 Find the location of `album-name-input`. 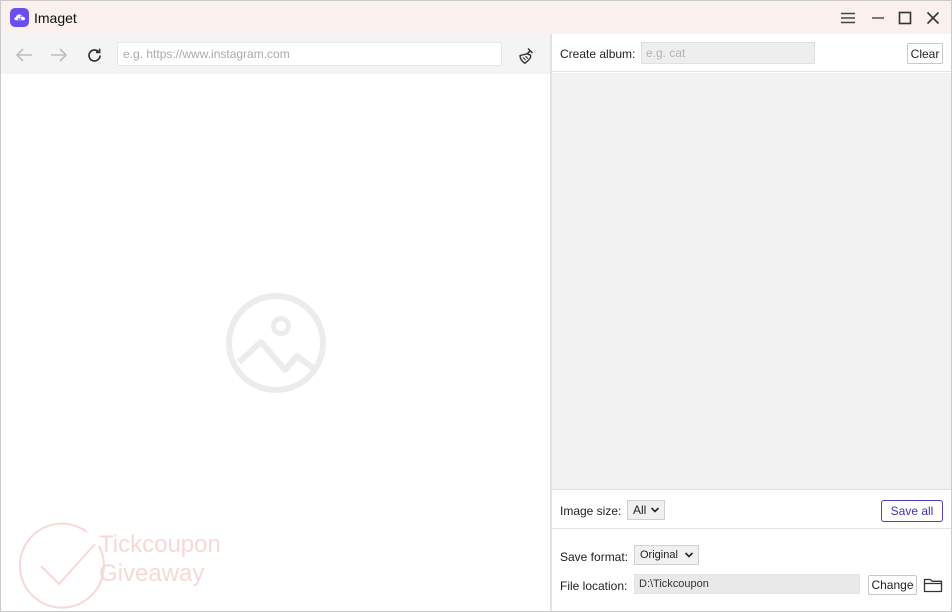

album-name-input is located at coordinates (728, 53).